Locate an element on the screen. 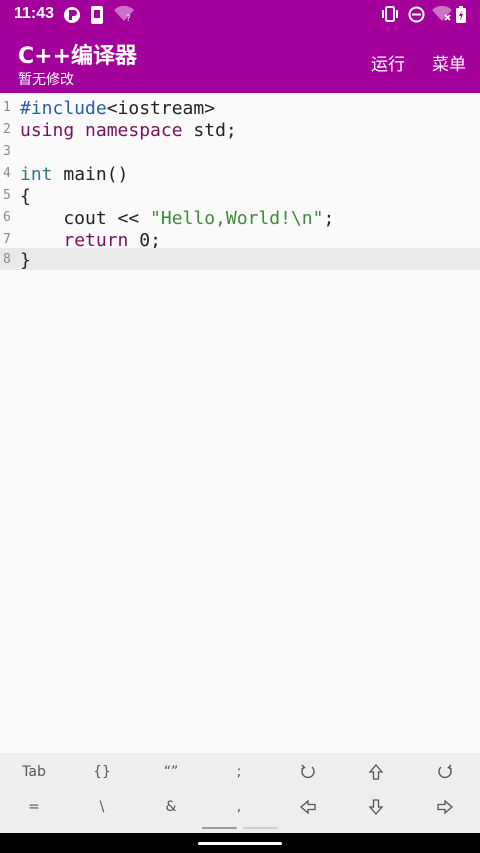 Image resolution: width=480 pixels, height=853 pixels. code-line: 4 int main() is located at coordinates (240, 173).